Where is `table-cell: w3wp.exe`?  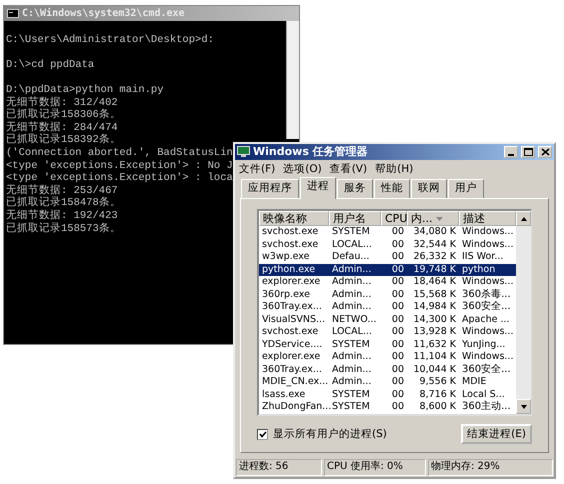 table-cell: w3wp.exe is located at coordinates (294, 257).